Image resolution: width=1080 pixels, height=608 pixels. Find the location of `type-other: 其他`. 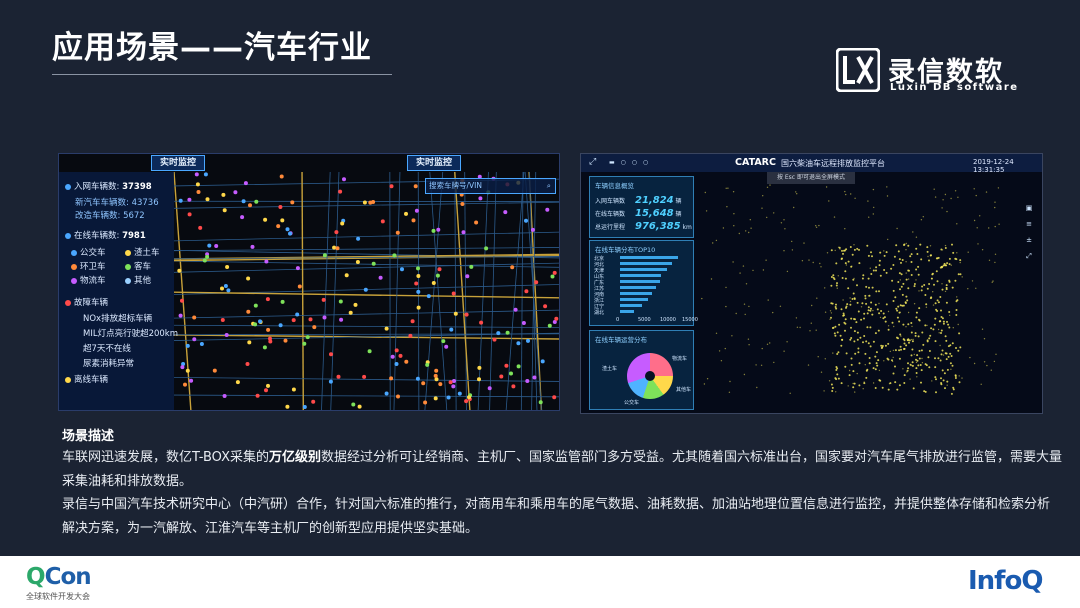

type-other: 其他 is located at coordinates (138, 280).